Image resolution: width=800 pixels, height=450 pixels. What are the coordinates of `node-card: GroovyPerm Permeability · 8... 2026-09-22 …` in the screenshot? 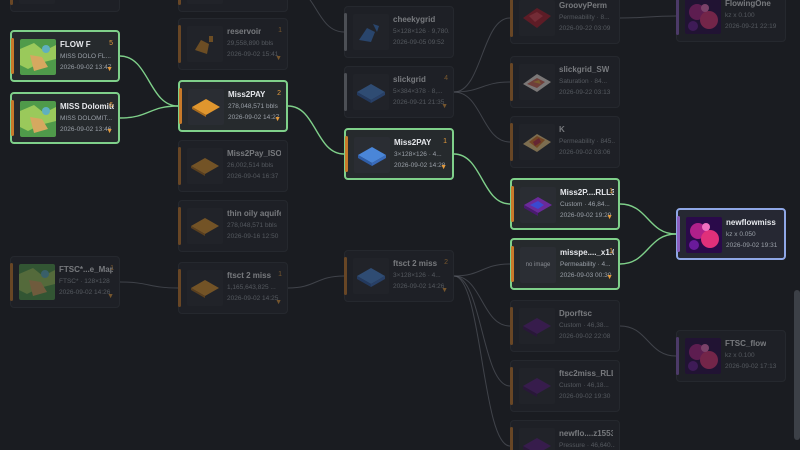 It's located at (565, 22).